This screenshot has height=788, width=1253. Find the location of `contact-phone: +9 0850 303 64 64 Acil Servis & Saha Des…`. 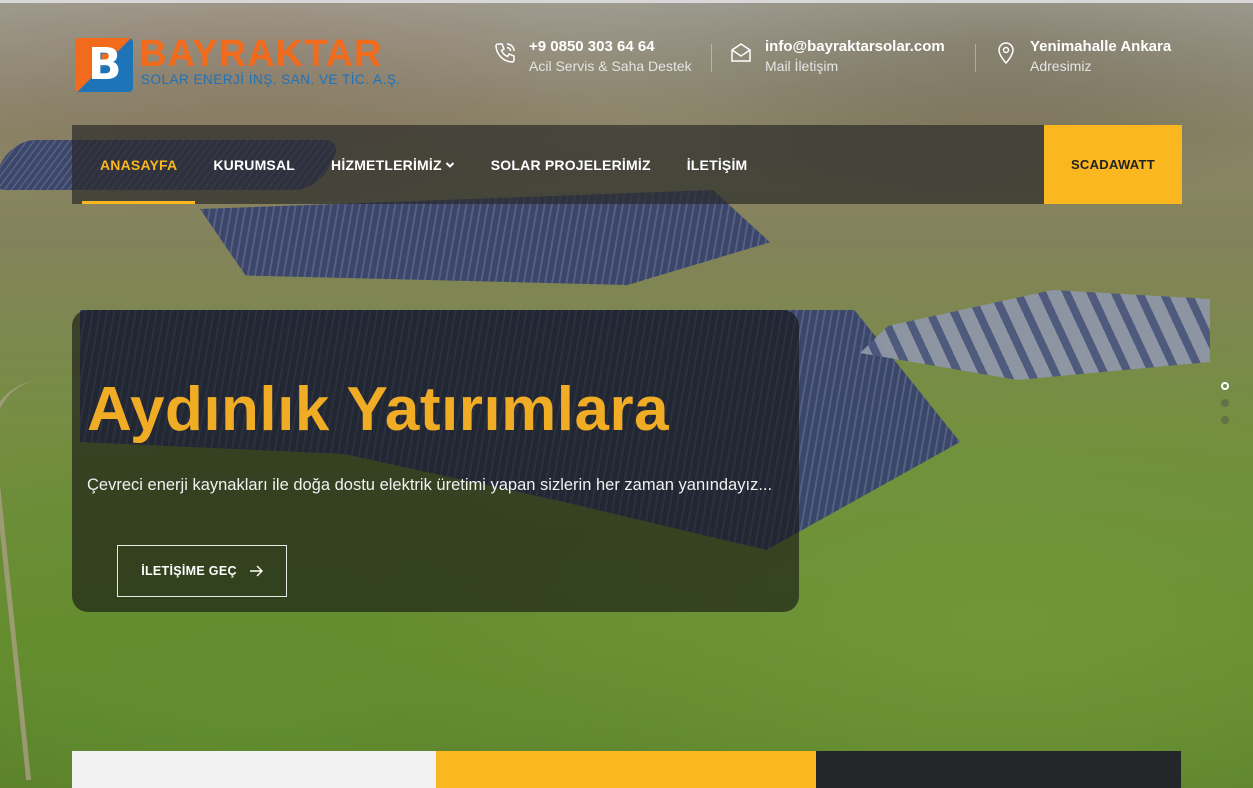

contact-phone: +9 0850 303 64 64 Acil Servis & Saha Des… is located at coordinates (592, 56).